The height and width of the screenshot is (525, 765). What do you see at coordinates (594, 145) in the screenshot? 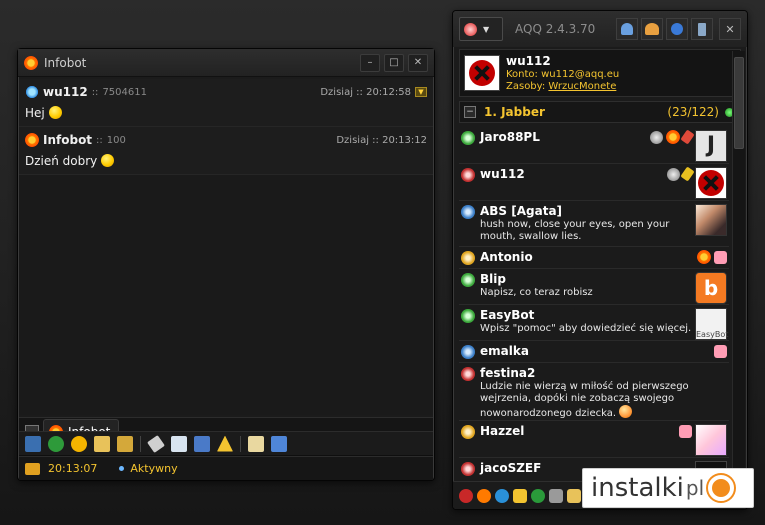
I see `contact-item: Jaro88PL J` at bounding box center [594, 145].